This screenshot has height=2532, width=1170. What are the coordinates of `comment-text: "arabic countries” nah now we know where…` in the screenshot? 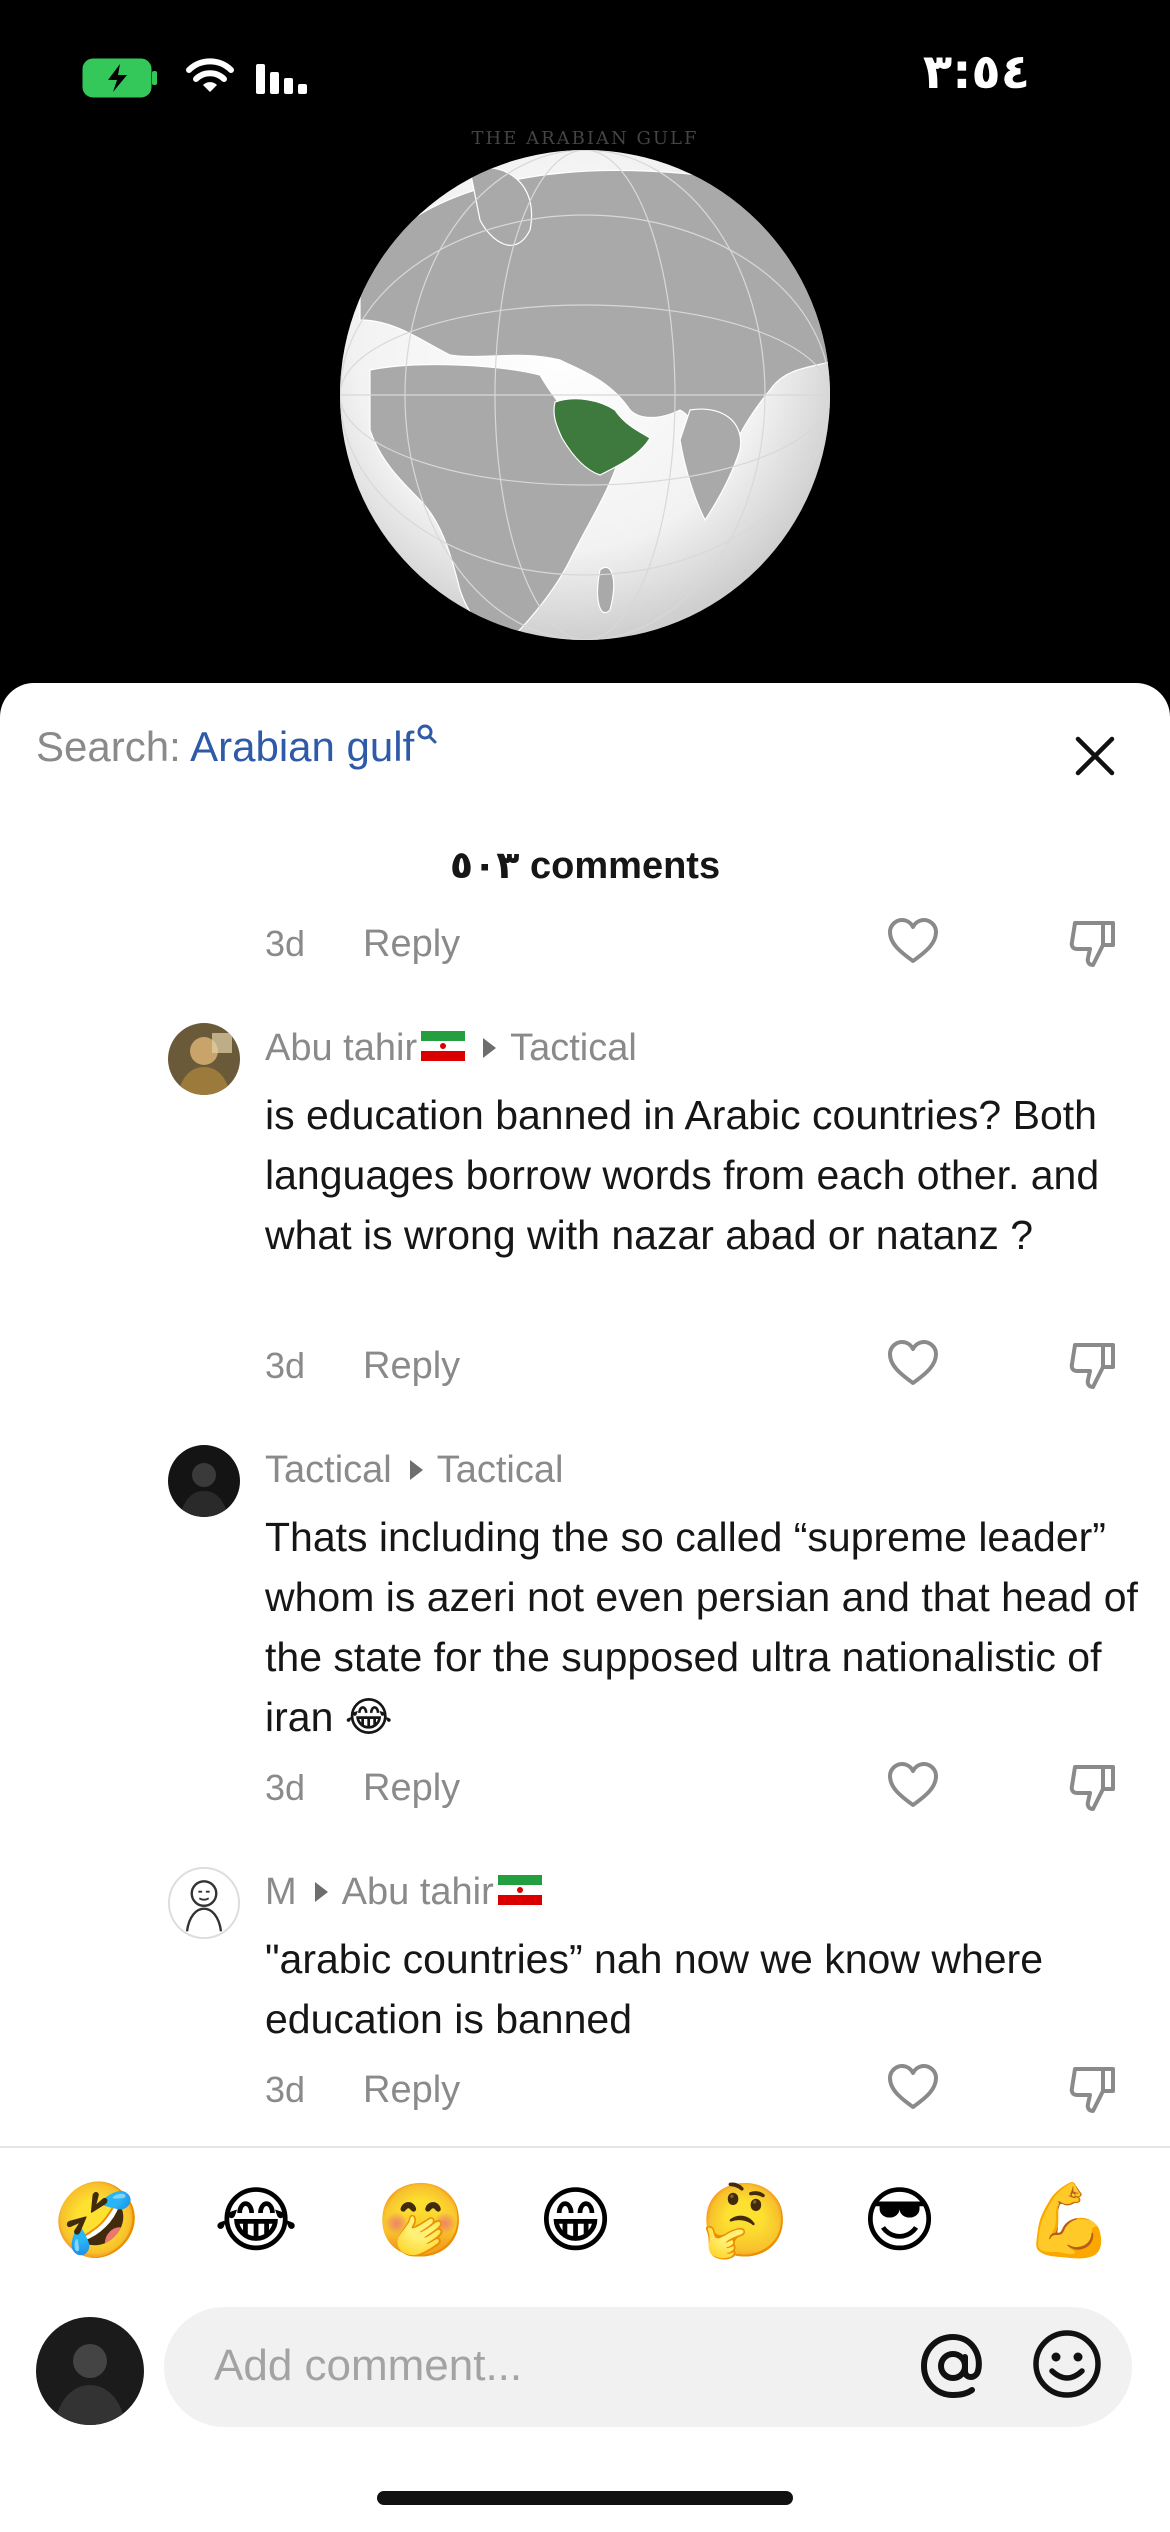 It's located at (654, 1989).